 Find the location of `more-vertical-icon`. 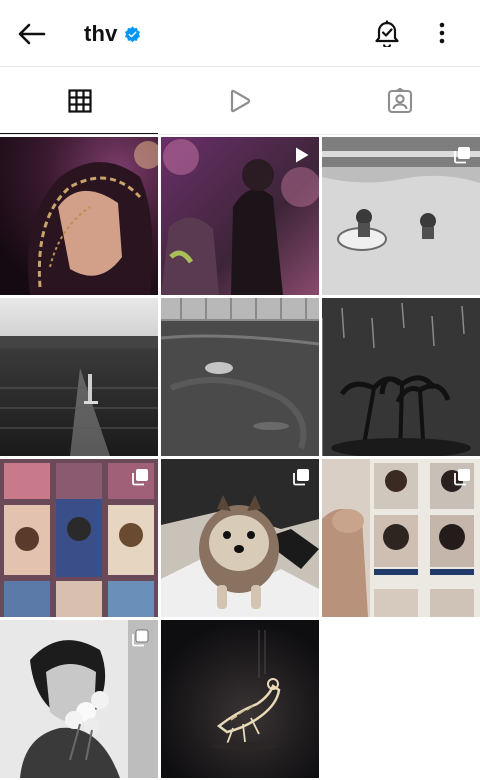

more-vertical-icon is located at coordinates (442, 33).